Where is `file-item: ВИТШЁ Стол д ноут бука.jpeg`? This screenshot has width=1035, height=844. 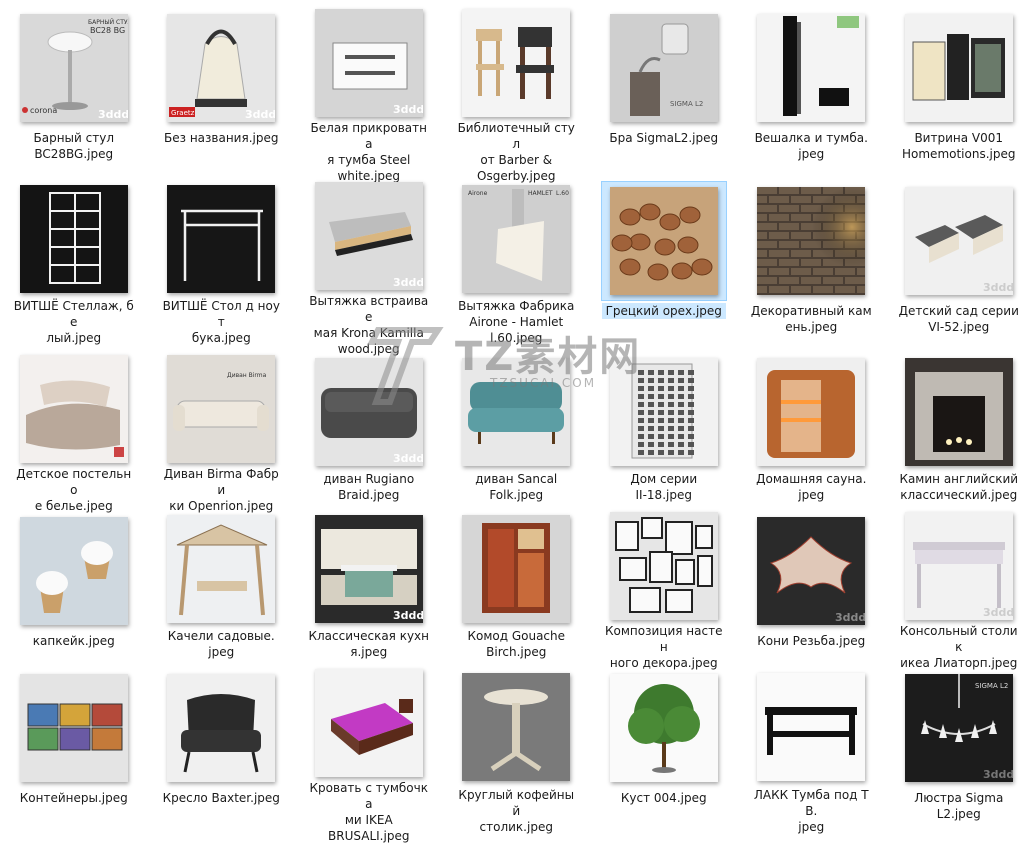
file-item: ВИТШЁ Стол д ноут бука.jpeg is located at coordinates (222, 259).